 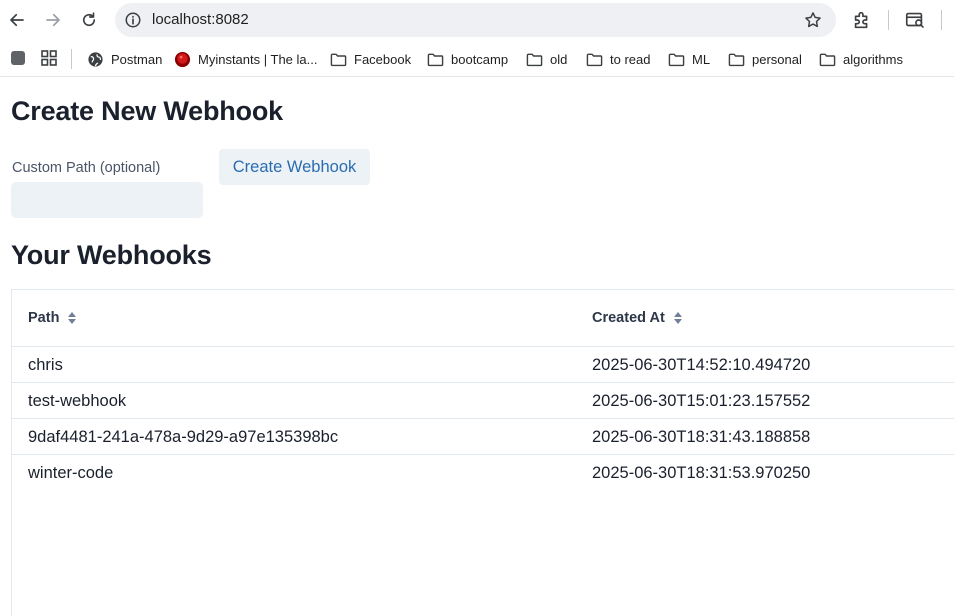 I want to click on column-header-created-at: Created At, so click(x=637, y=318).